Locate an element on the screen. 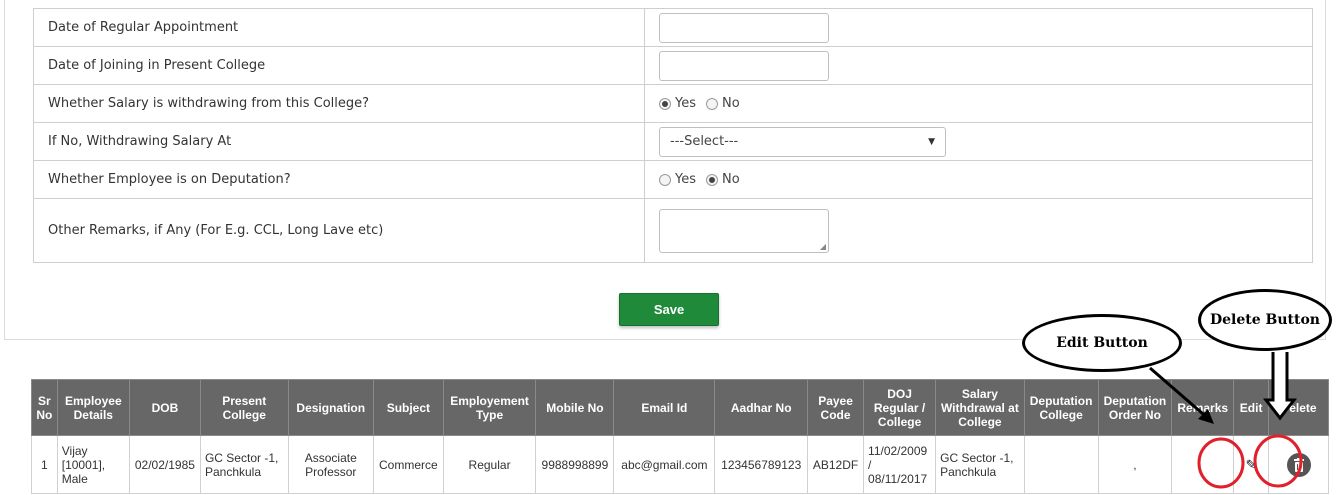  cell-edit: ✎ is located at coordinates (1251, 464).